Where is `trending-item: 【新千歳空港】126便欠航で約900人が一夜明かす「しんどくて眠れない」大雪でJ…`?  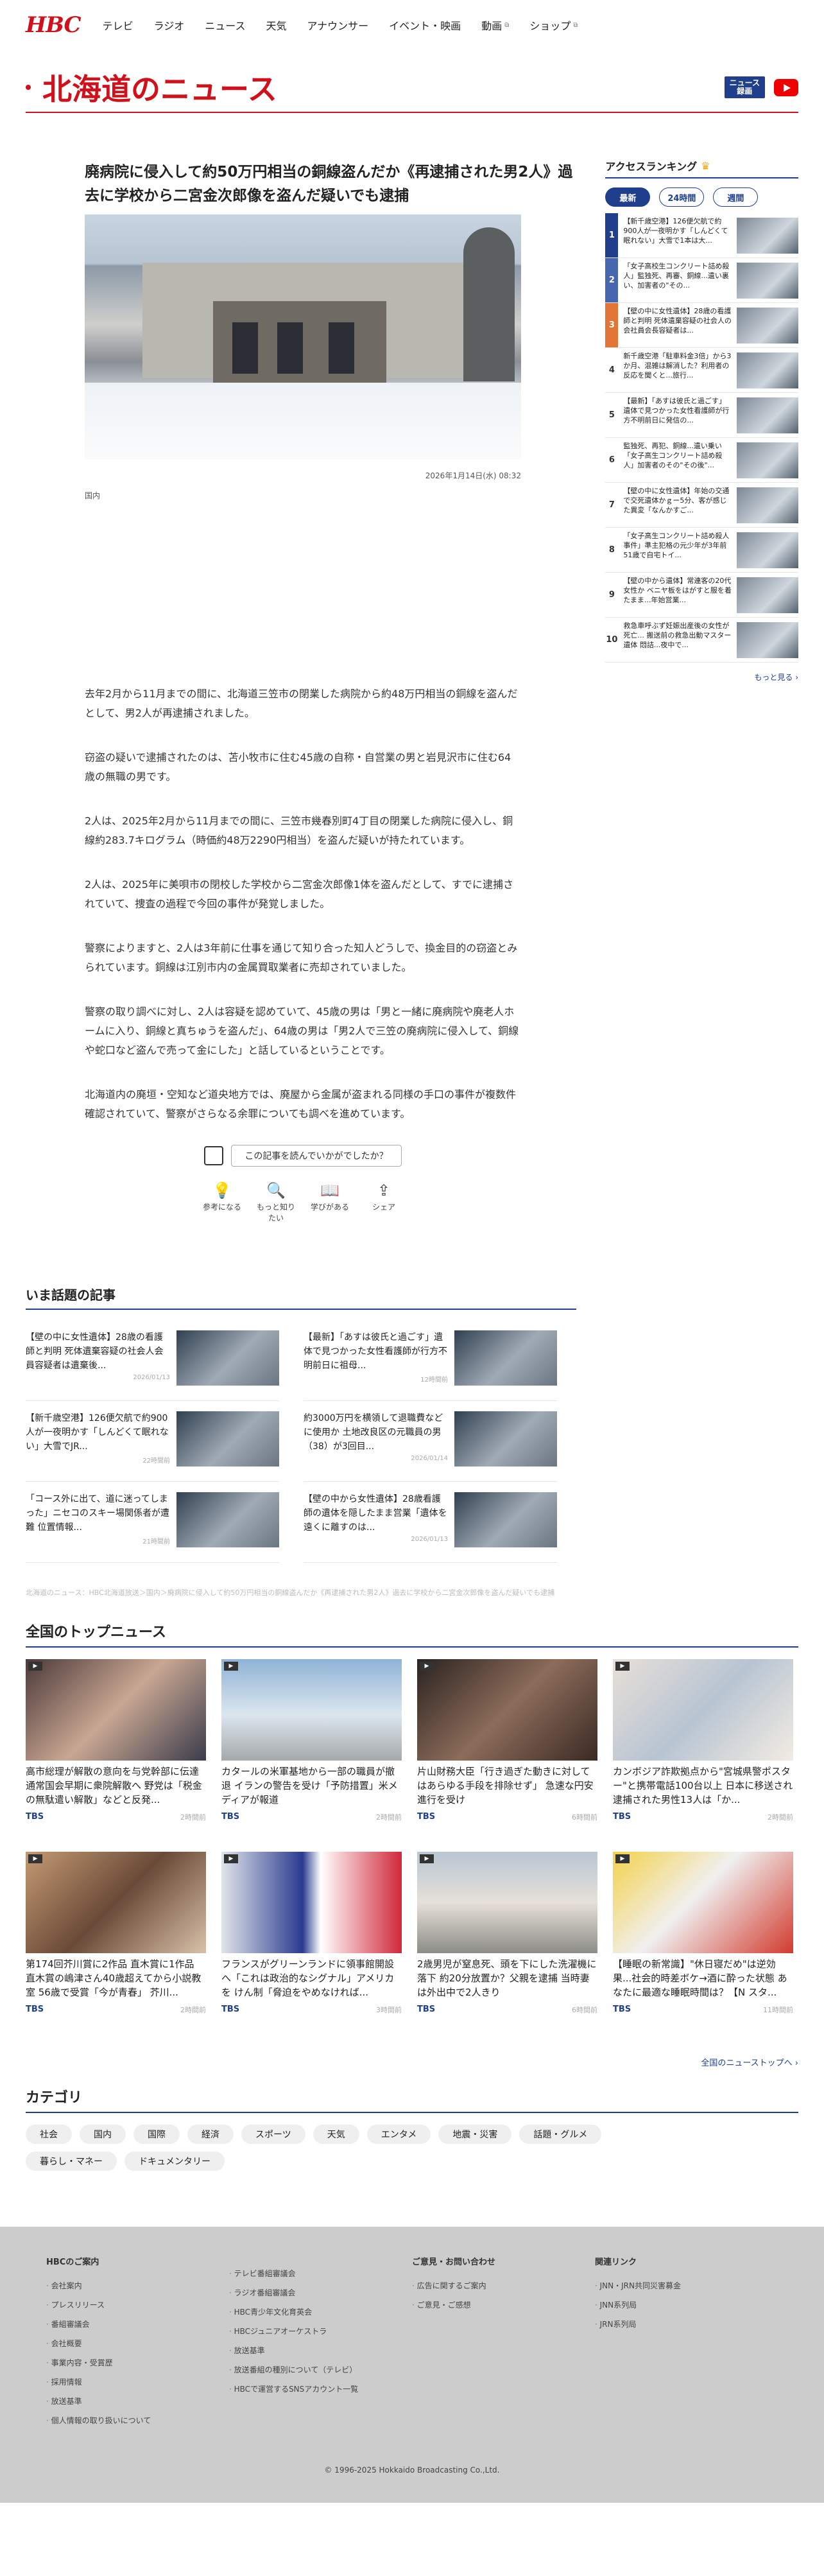
trending-item: 【新千歳空港】126便欠航で約900人が一夜明かす「しんどくて眠れない」大雪でJ… is located at coordinates (152, 1444).